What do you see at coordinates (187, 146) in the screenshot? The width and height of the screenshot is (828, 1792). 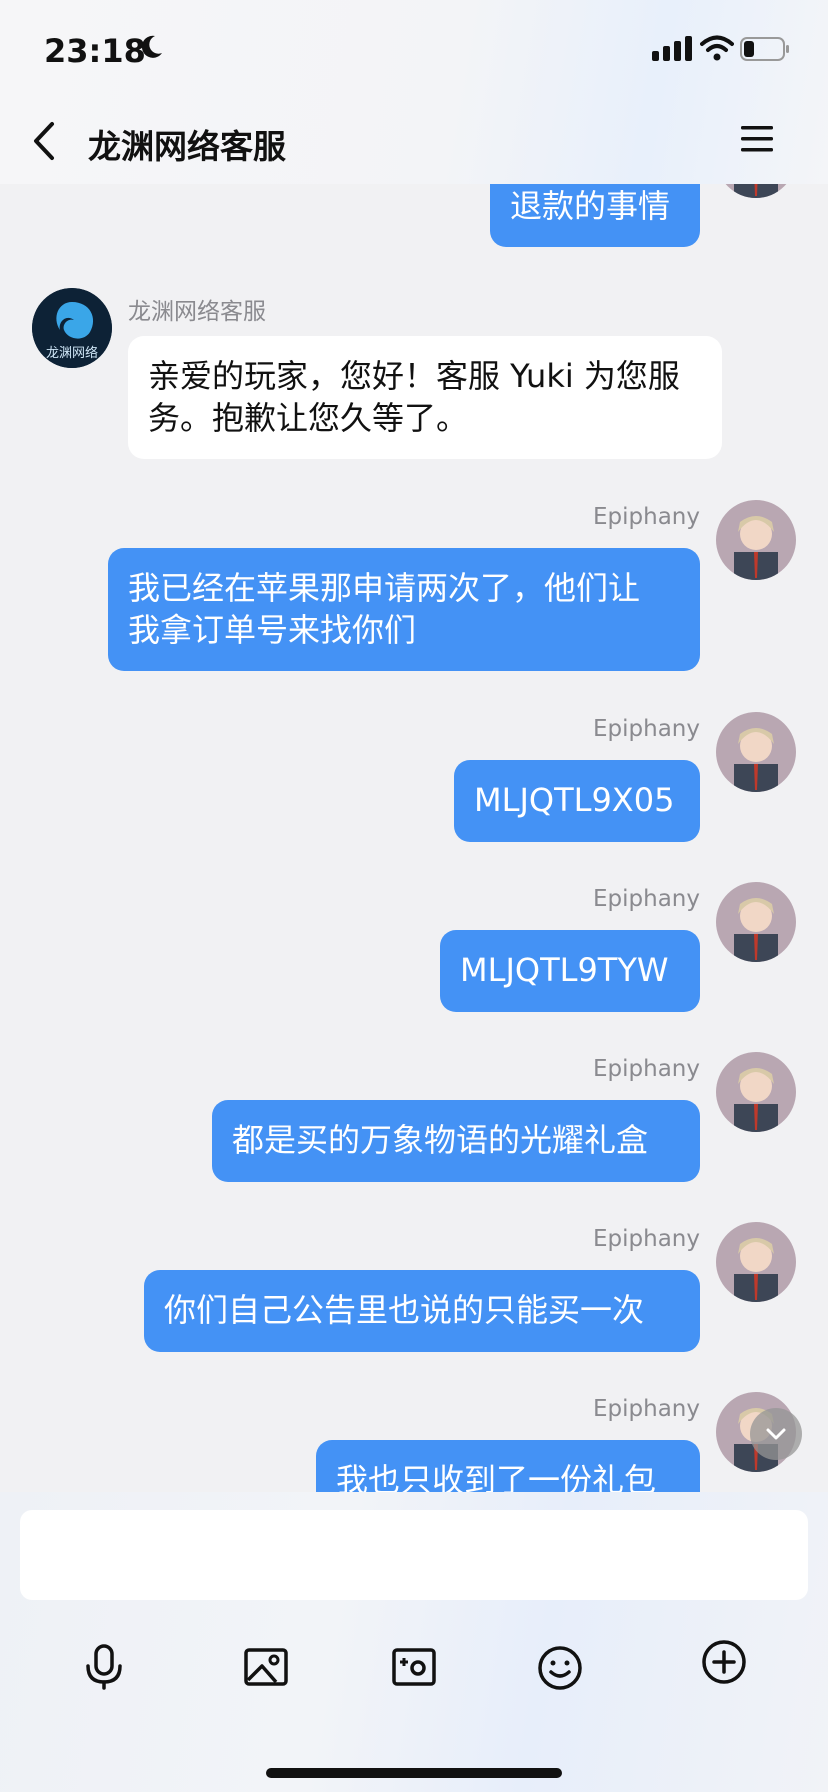 I see `page-title: 龙渊网络客服` at bounding box center [187, 146].